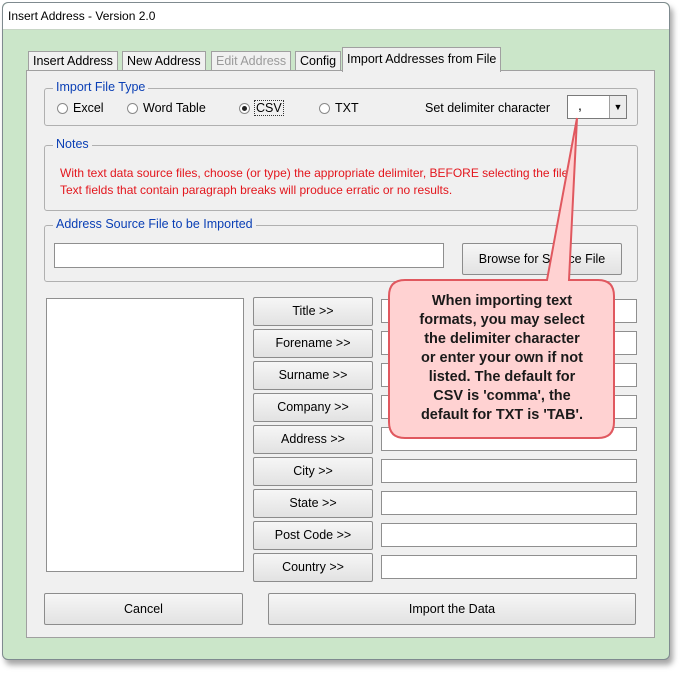 The image size is (687, 676). I want to click on address-map-button: Address >>, so click(313, 439).